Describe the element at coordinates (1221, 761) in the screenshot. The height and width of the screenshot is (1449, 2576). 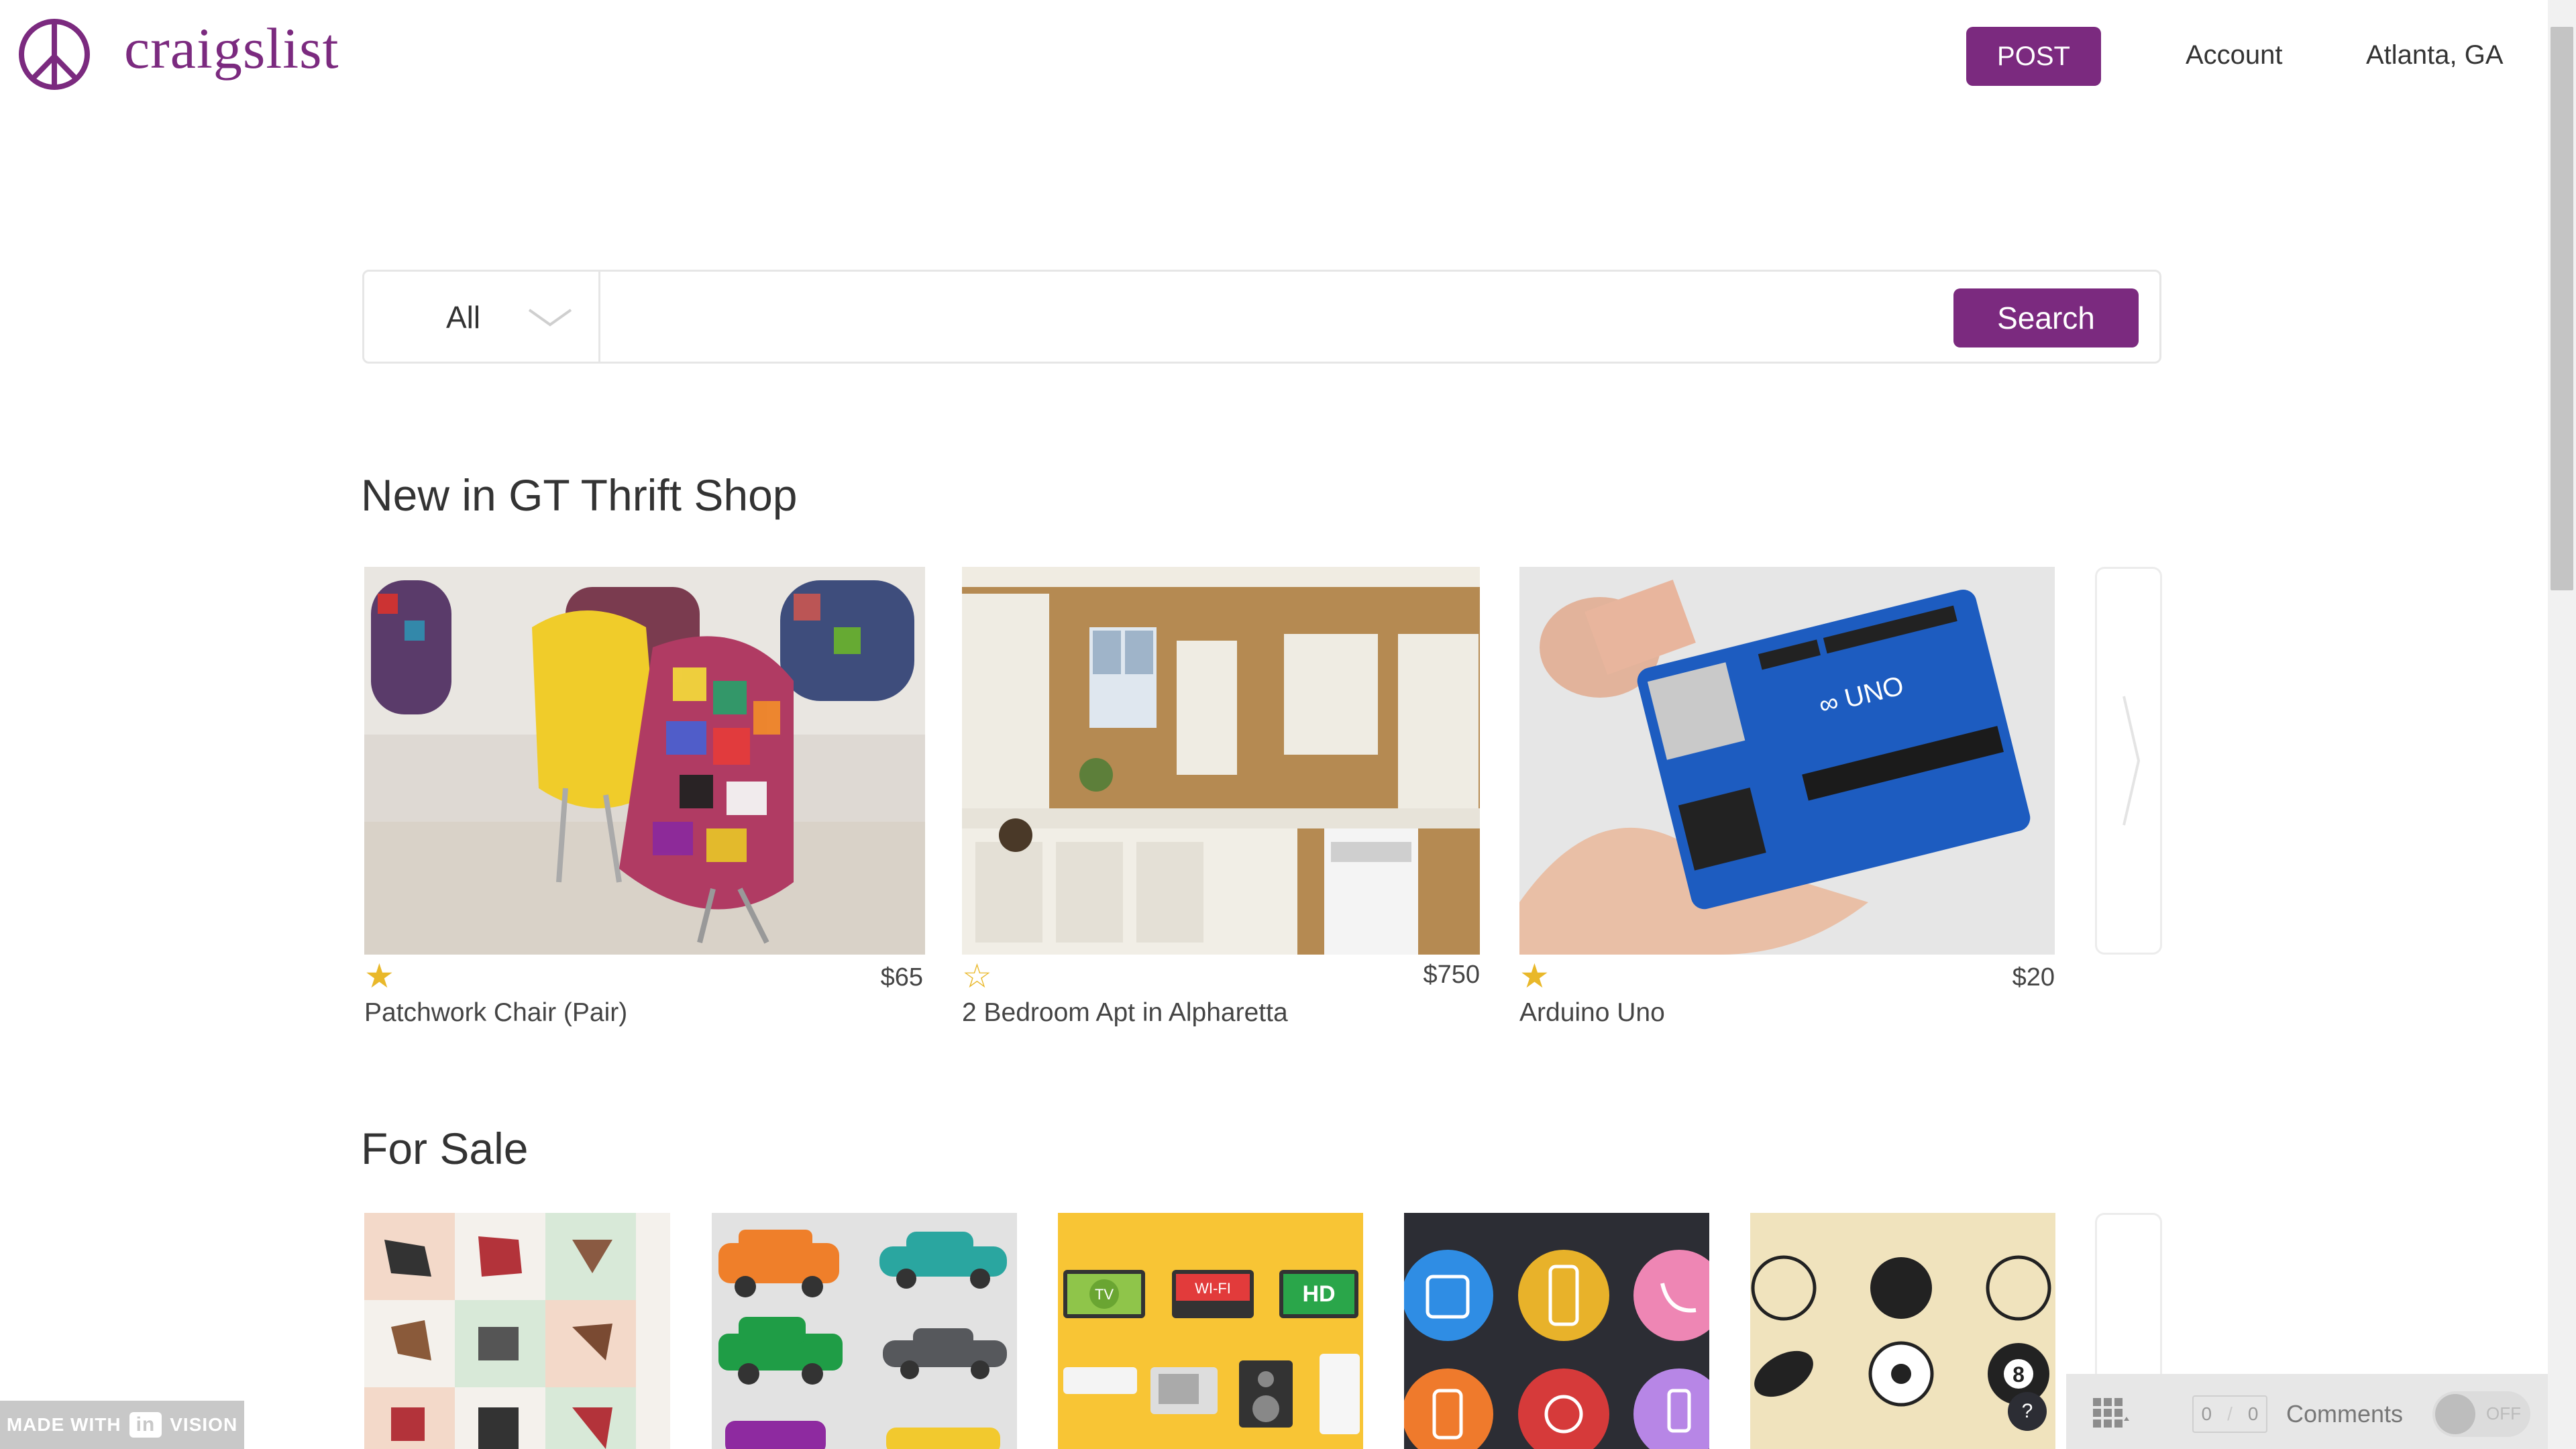
I see `listing-image-kitchen` at that location.